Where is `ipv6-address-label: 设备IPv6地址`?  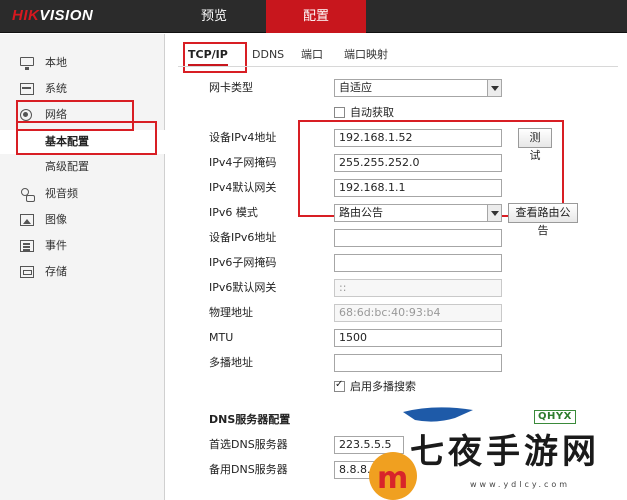 ipv6-address-label: 设备IPv6地址 is located at coordinates (243, 237).